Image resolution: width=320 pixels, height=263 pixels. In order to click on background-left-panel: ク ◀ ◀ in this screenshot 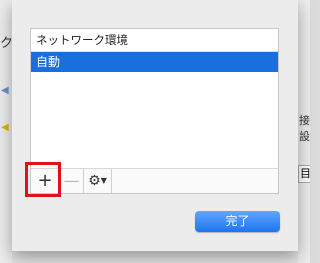, I will do `click(6, 131)`.